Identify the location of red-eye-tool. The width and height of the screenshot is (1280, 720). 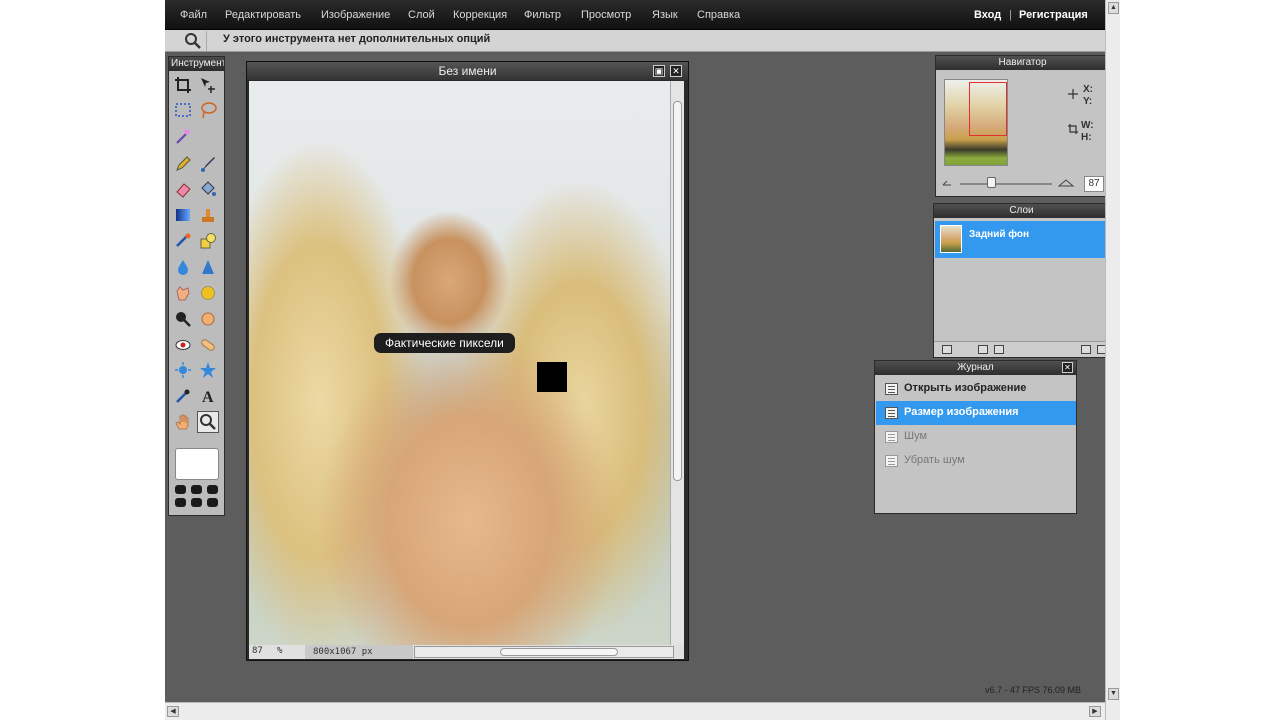
(183, 345).